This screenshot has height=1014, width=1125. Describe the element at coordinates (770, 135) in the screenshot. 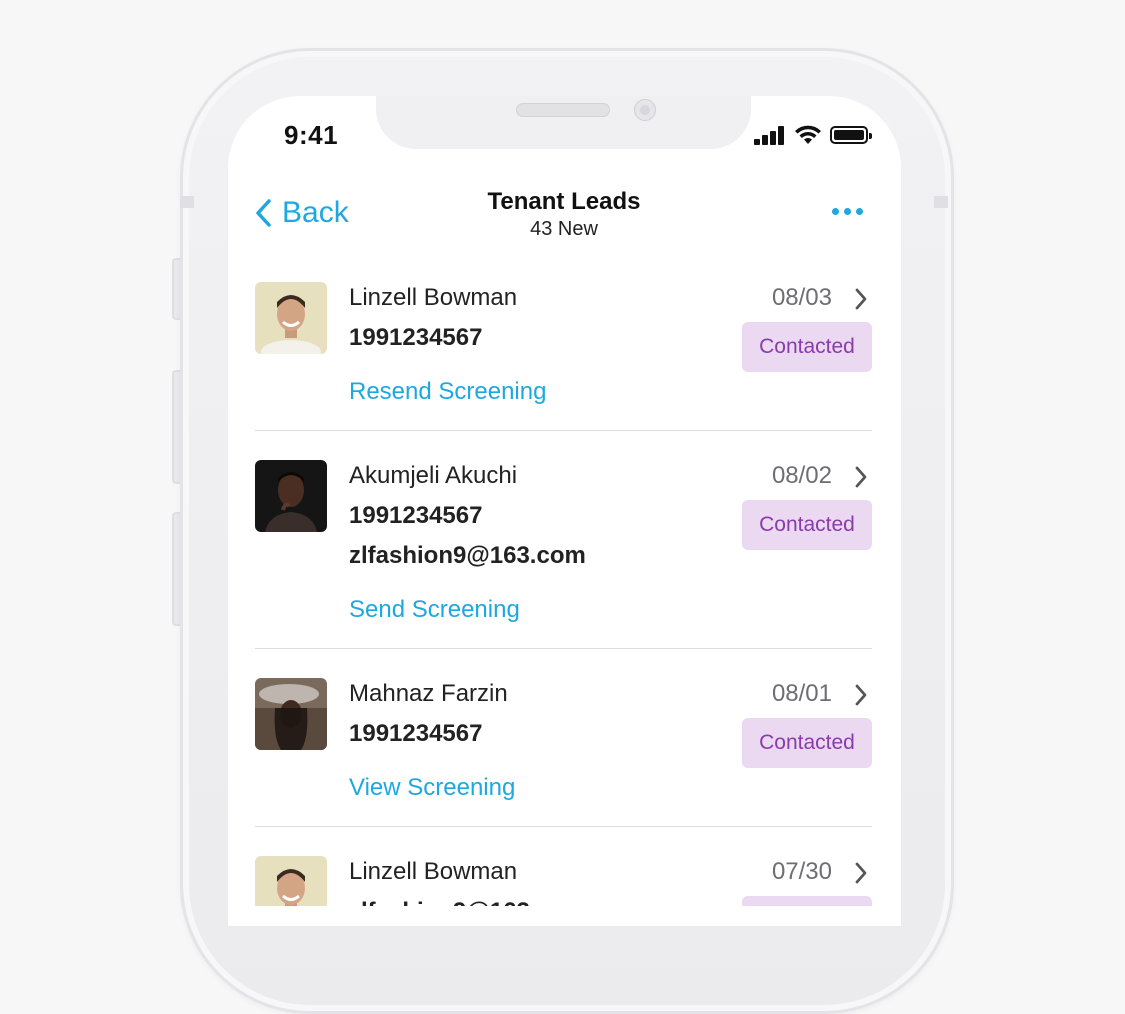

I see `signal-icon` at that location.